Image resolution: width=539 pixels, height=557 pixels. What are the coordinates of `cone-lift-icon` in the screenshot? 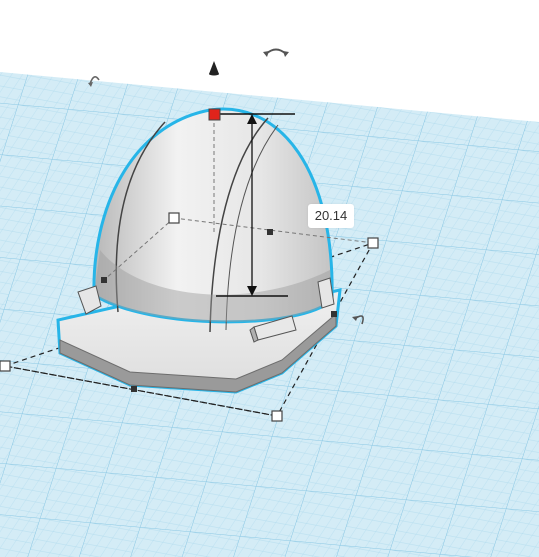 It's located at (214, 67).